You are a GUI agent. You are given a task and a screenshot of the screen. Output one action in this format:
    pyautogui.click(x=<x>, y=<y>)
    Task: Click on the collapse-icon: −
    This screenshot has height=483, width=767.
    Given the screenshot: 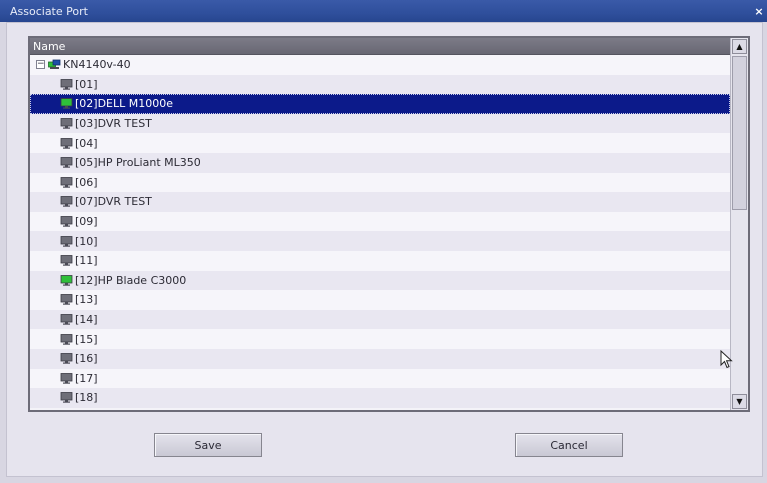 What is the action you would take?
    pyautogui.click(x=40, y=65)
    